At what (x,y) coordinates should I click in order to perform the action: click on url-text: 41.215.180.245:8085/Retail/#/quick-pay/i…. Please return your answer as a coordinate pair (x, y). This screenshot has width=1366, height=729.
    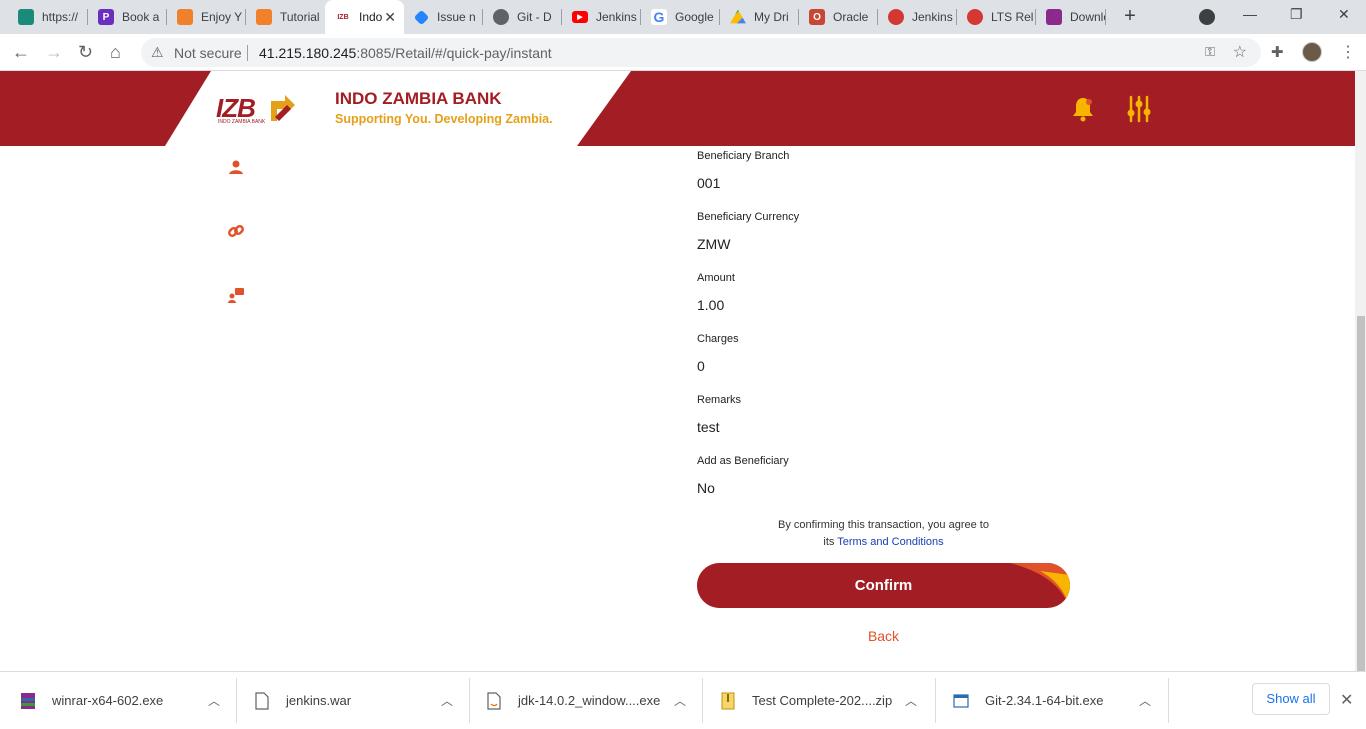
    Looking at the image, I should click on (405, 53).